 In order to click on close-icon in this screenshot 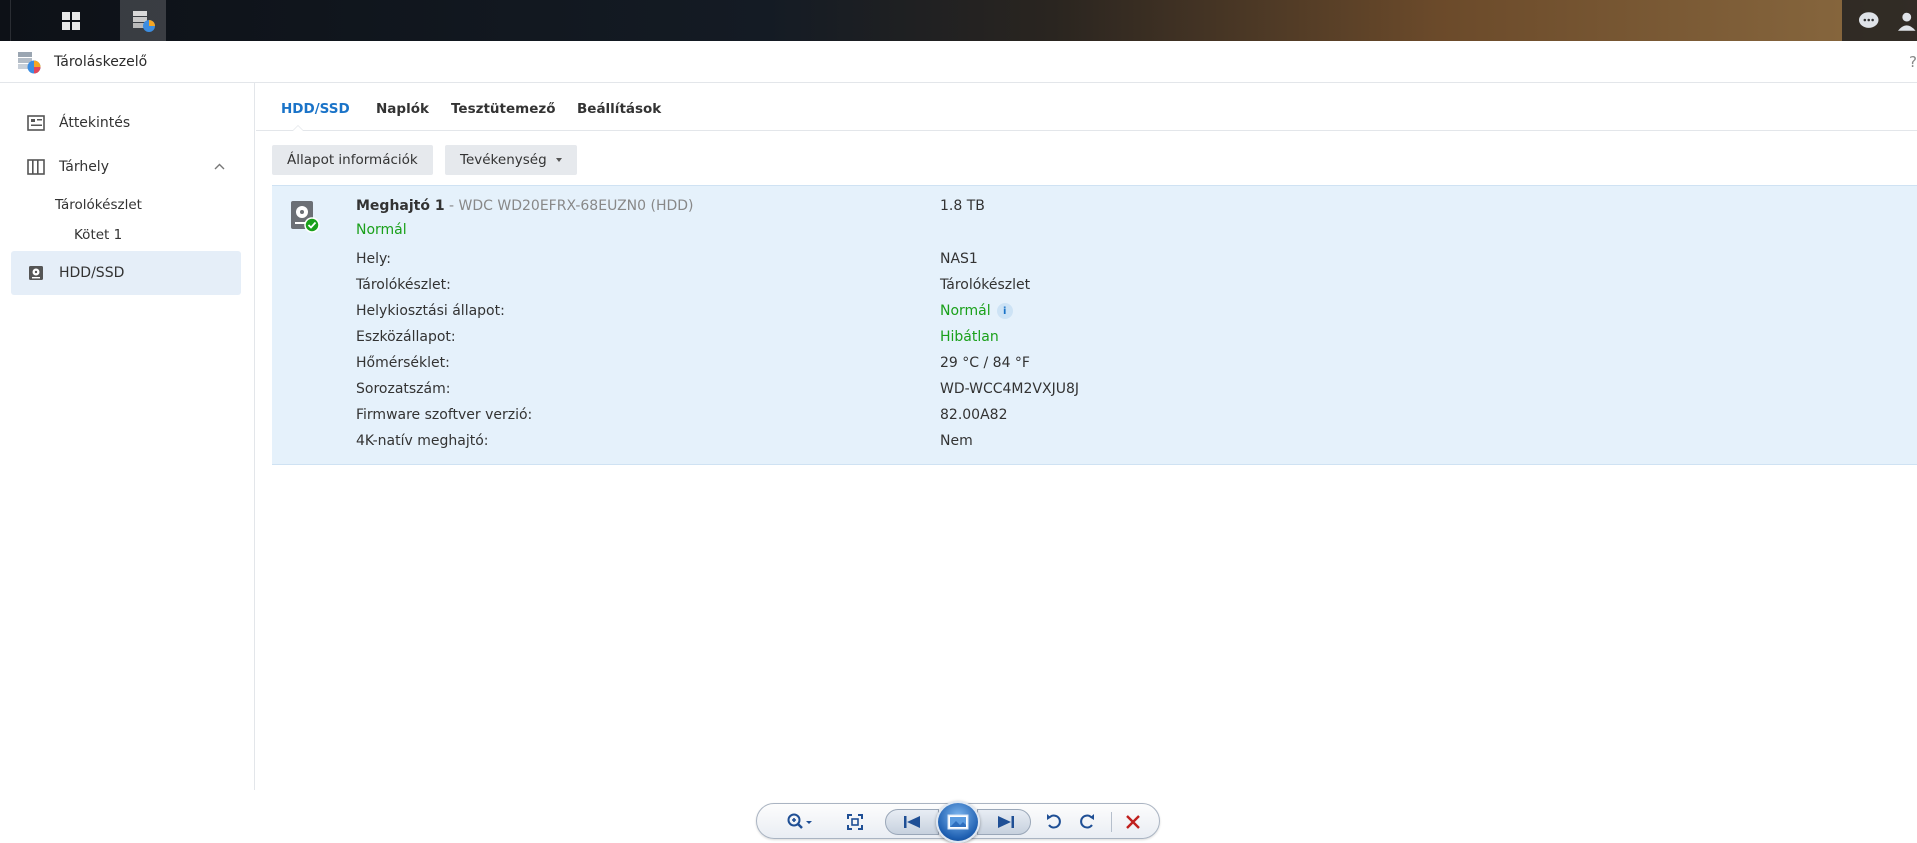, I will do `click(1133, 822)`.